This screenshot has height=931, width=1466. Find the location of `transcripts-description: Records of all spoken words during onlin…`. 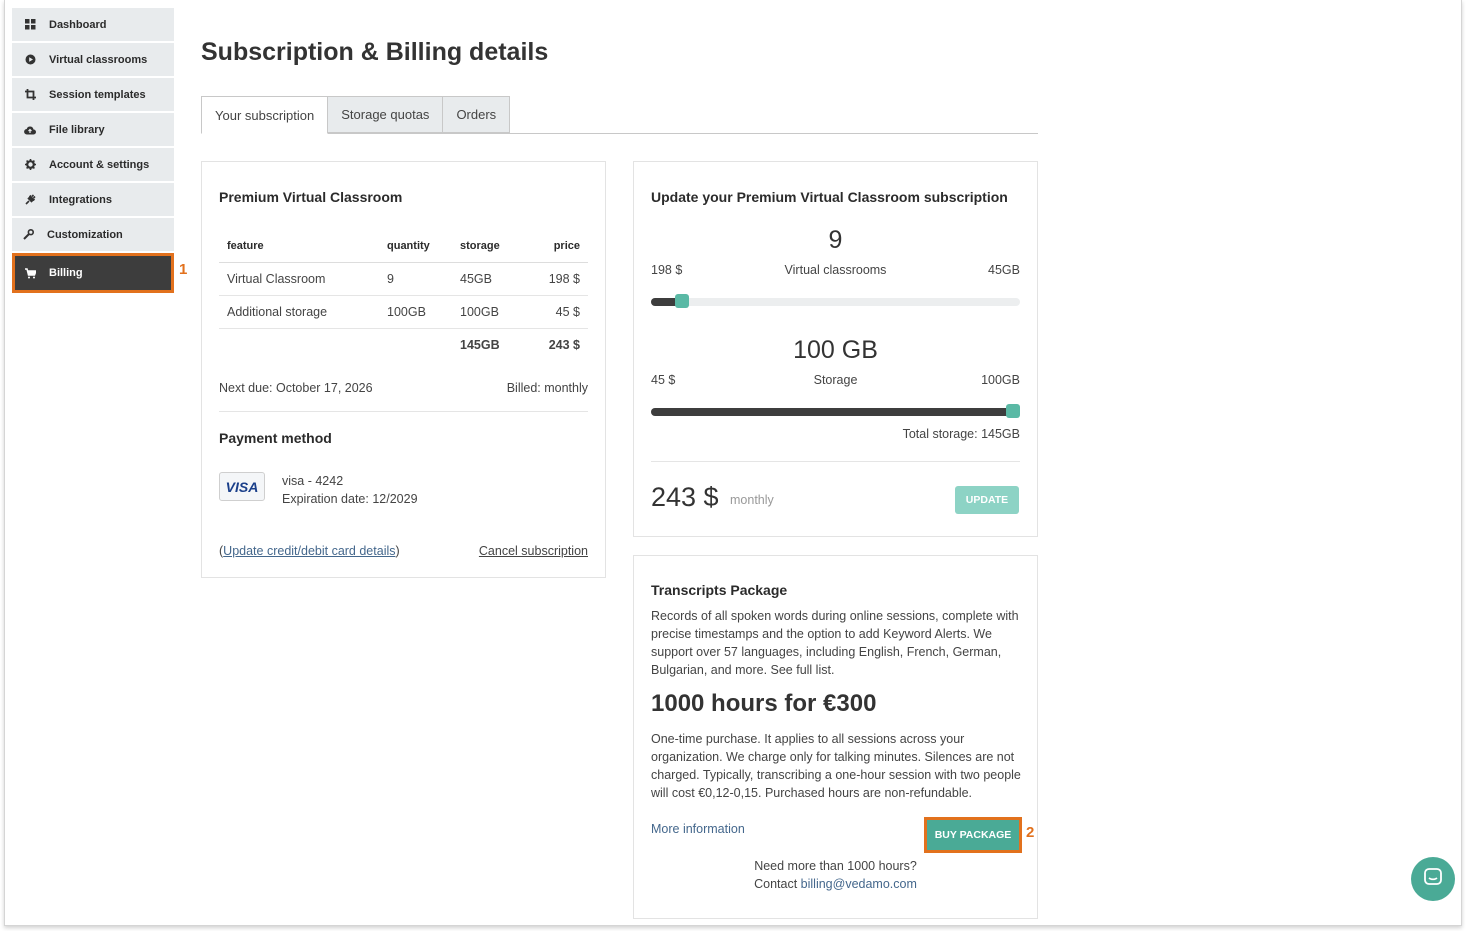

transcripts-description: Records of all spoken words during onlin… is located at coordinates (835, 643).